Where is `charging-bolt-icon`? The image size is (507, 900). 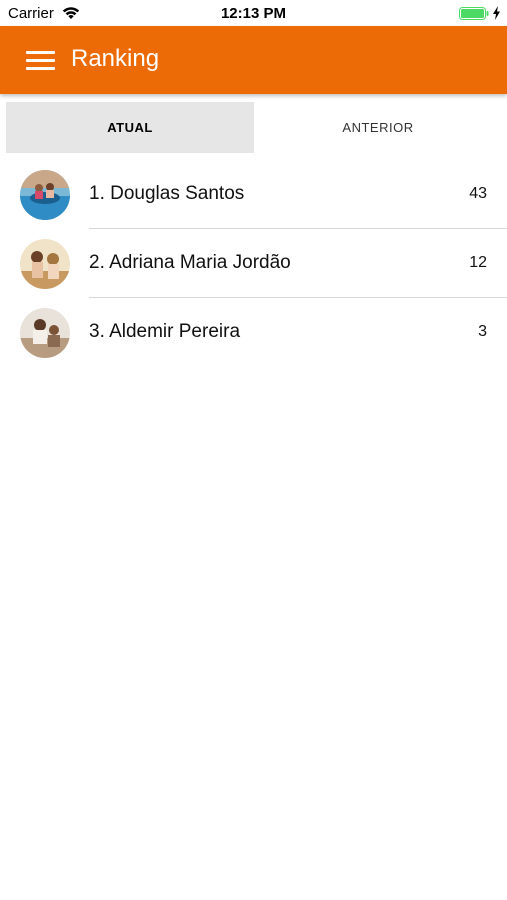
charging-bolt-icon is located at coordinates (496, 13).